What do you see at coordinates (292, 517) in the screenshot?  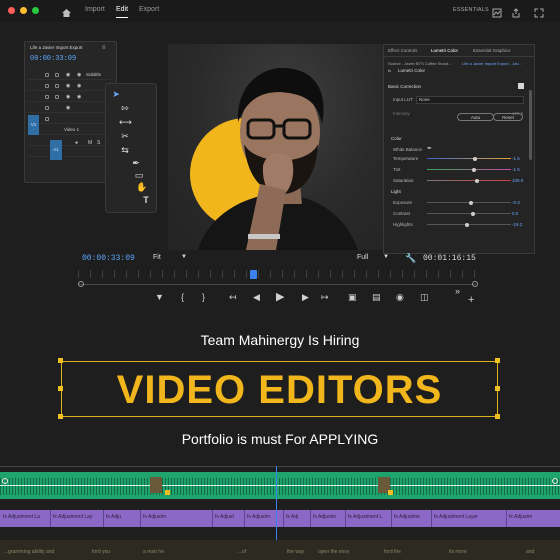 I see `adjustment-clip-label: fx Adj` at bounding box center [292, 517].